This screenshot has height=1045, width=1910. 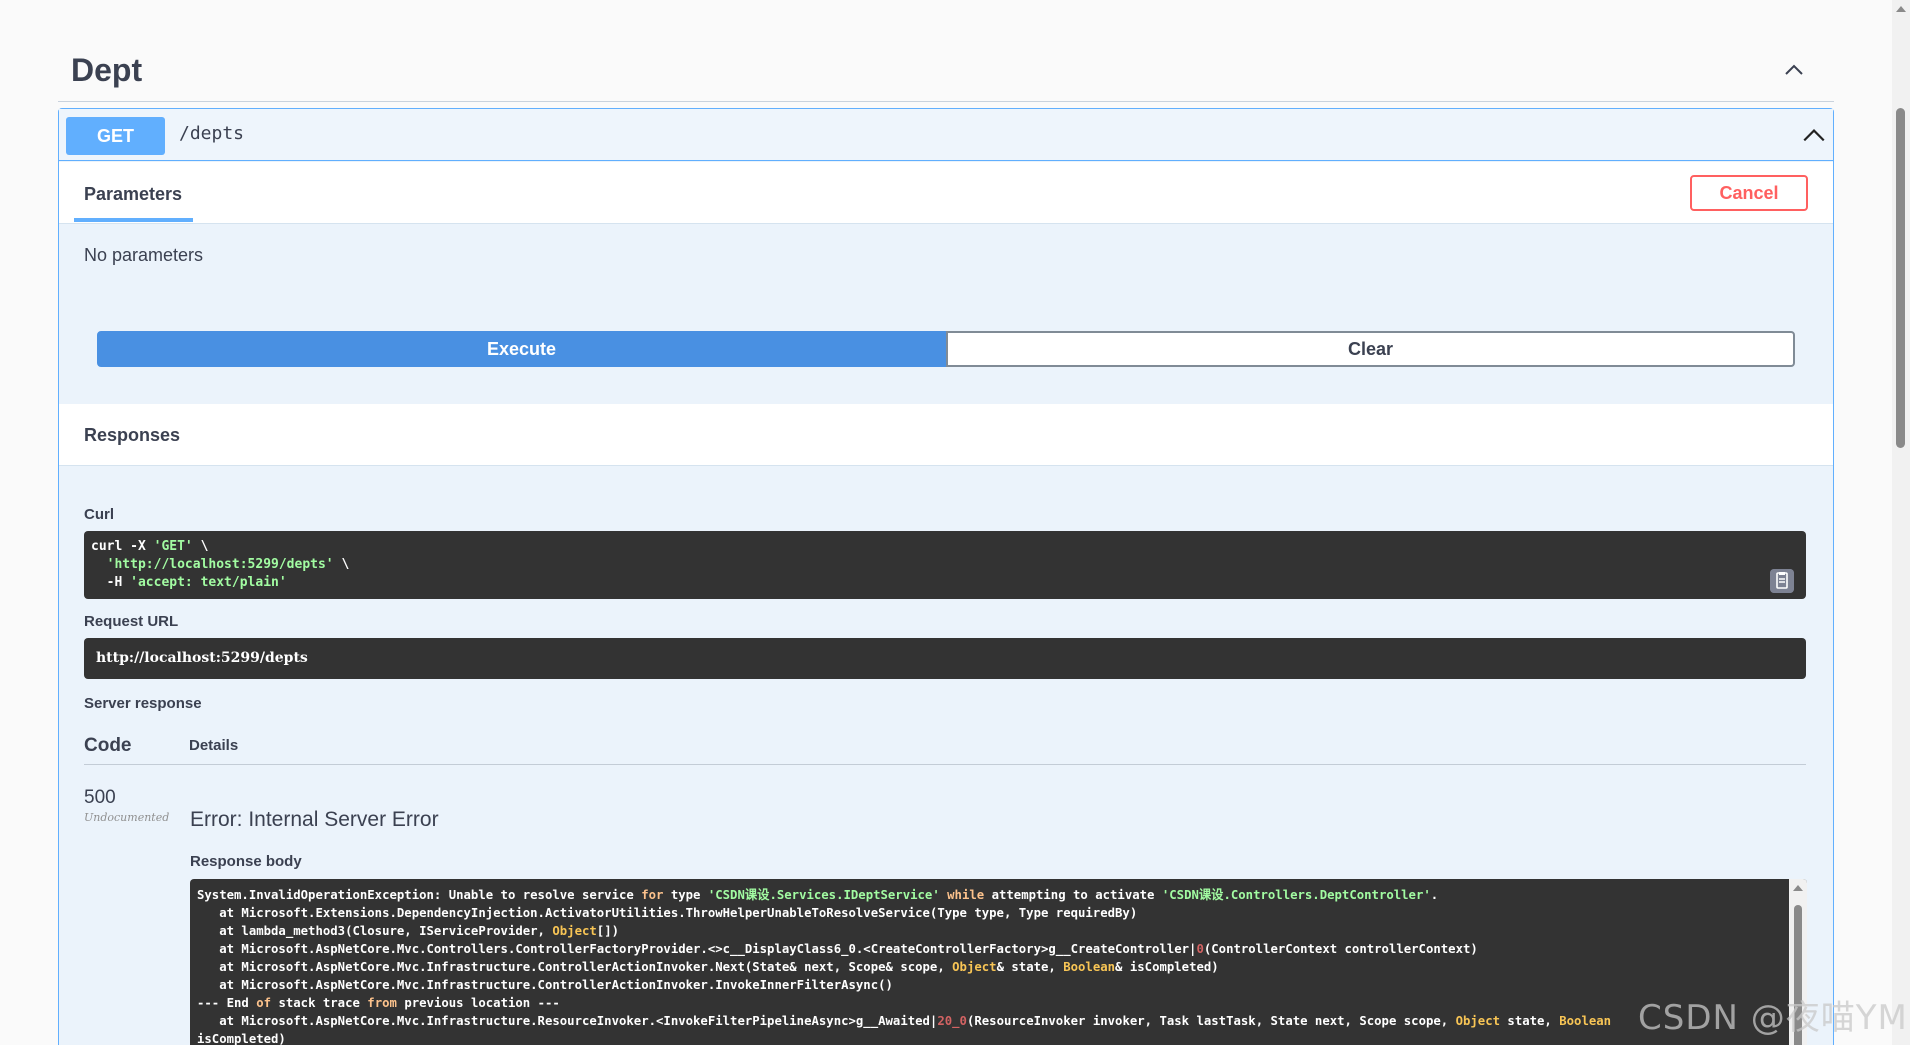 I want to click on tab-parameters: Parameters, so click(x=133, y=194).